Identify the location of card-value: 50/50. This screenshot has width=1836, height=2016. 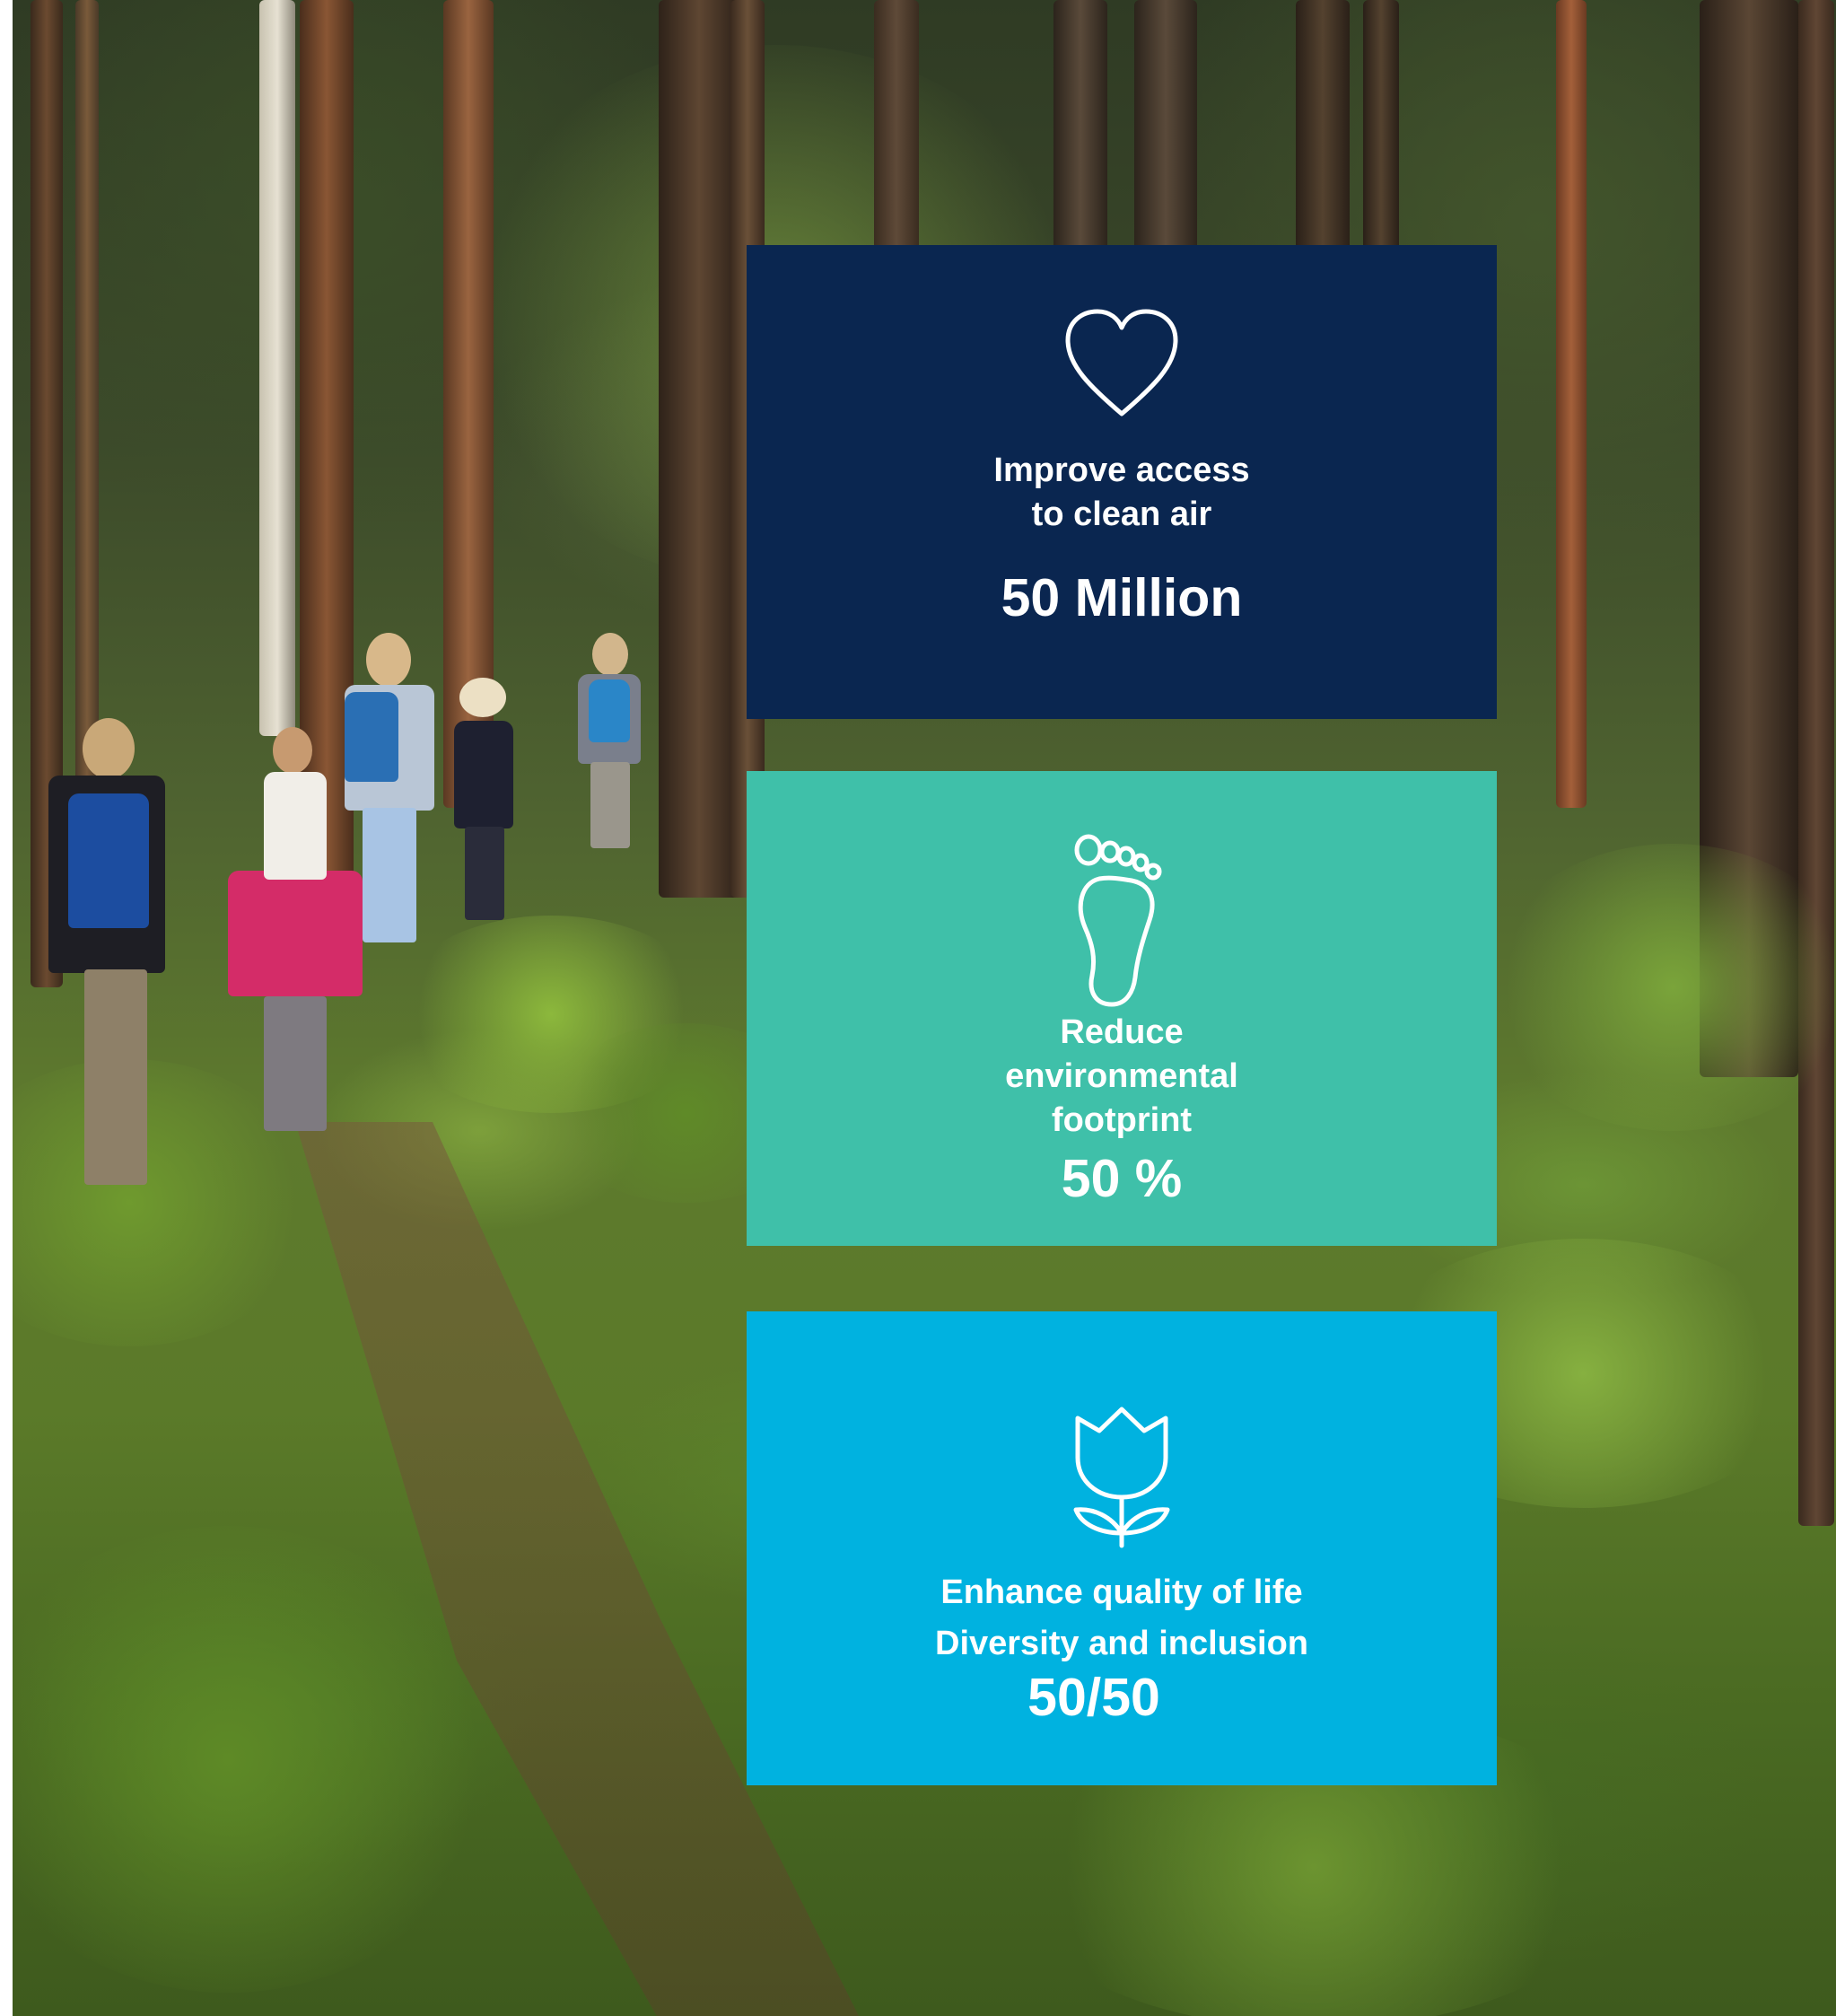
(1093, 1697).